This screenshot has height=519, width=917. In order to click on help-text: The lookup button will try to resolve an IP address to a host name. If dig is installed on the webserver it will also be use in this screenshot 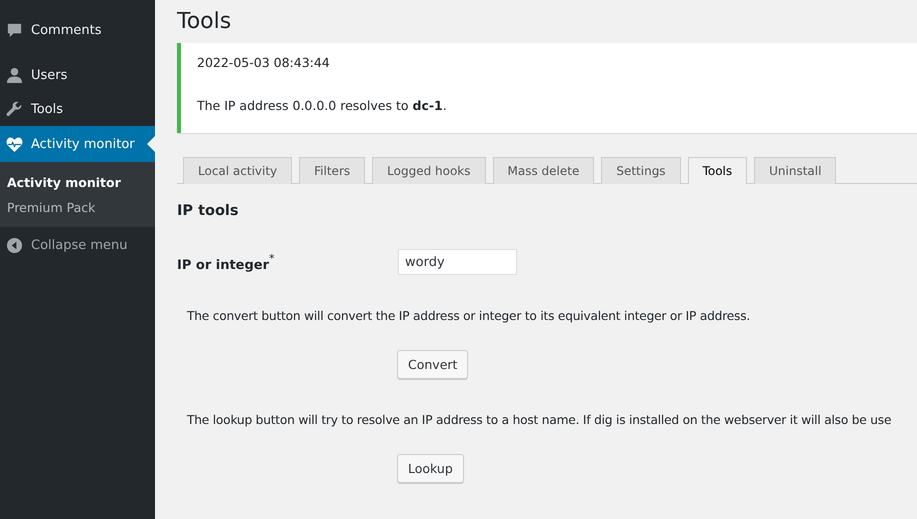, I will do `click(539, 420)`.